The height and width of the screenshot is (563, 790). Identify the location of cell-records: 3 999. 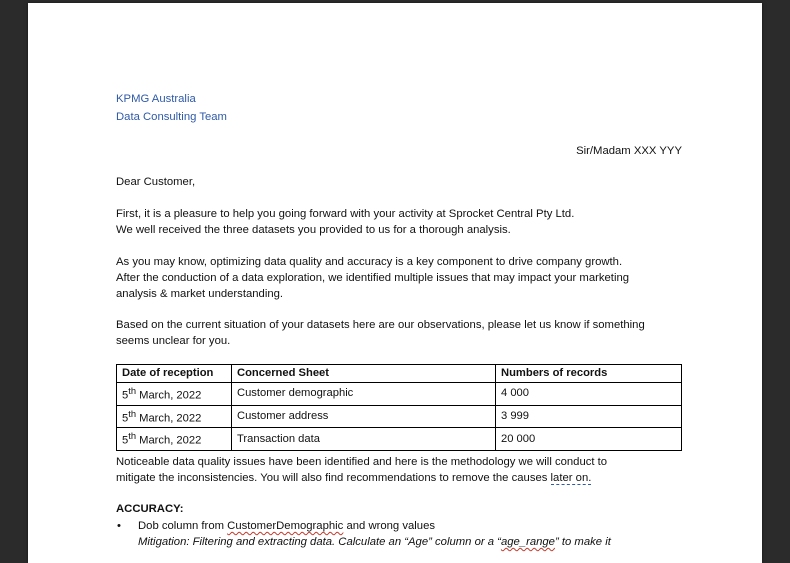
(588, 416).